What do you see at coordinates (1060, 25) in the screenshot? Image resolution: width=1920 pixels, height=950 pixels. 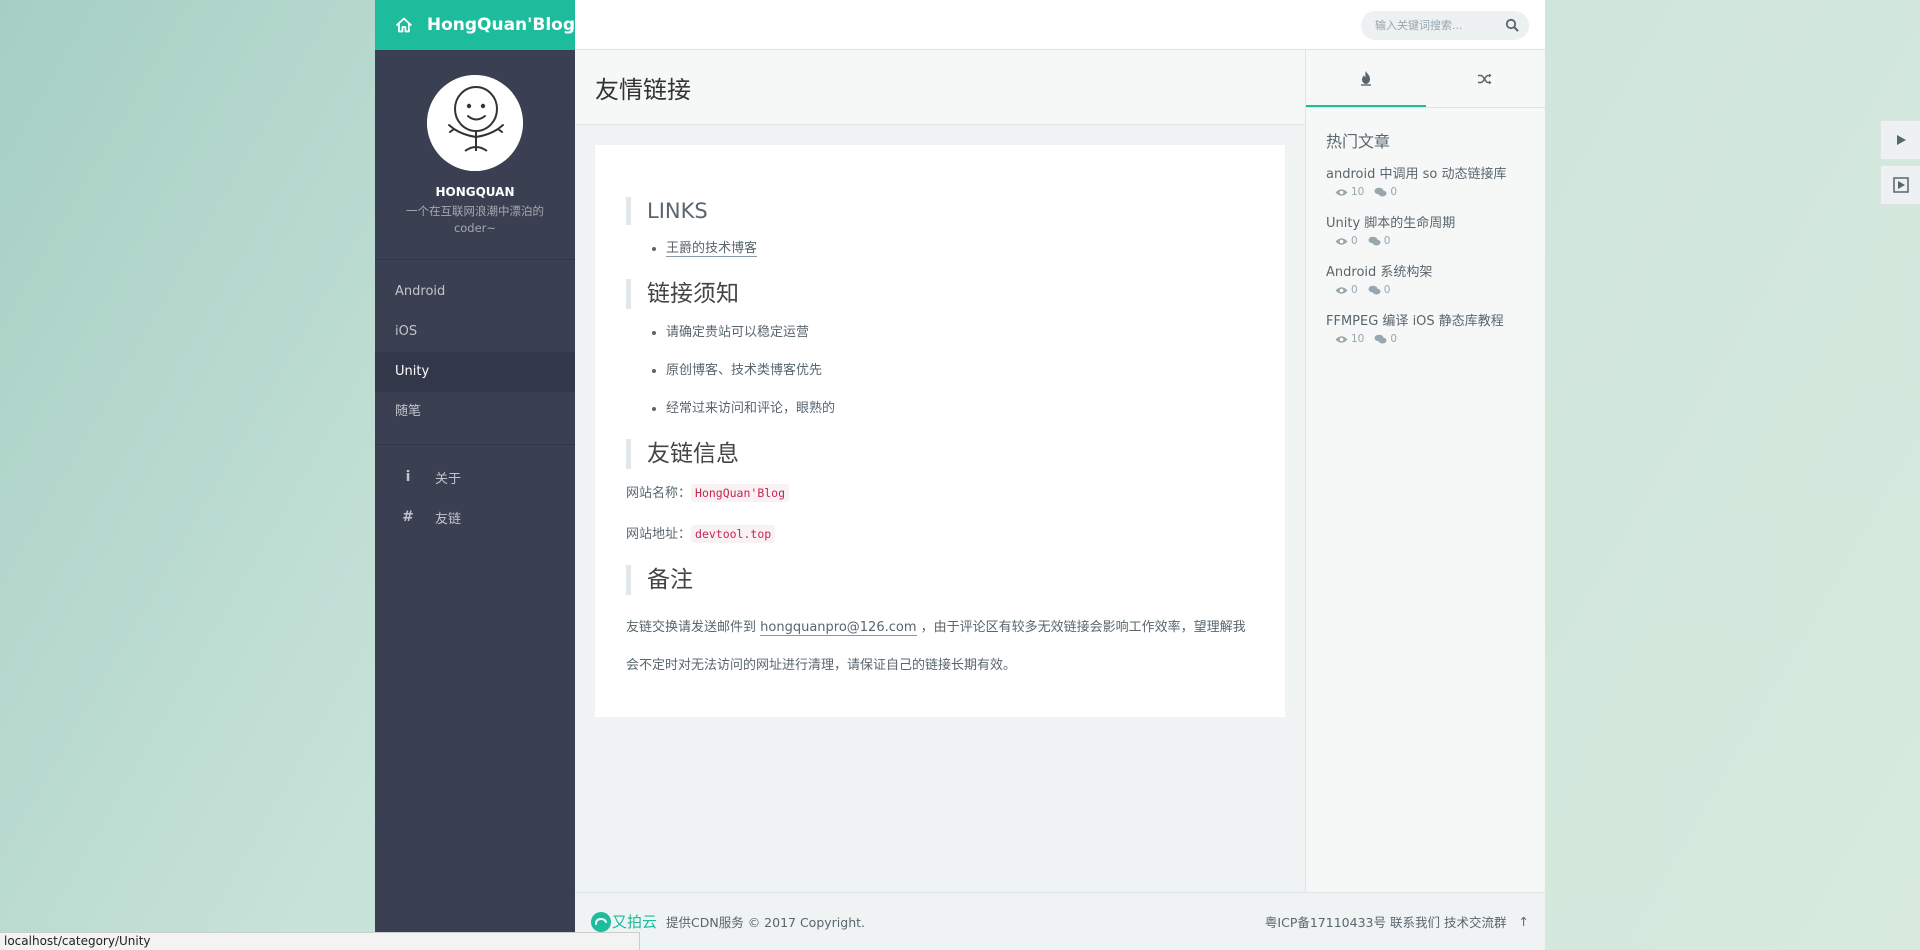 I see `top-bar` at bounding box center [1060, 25].